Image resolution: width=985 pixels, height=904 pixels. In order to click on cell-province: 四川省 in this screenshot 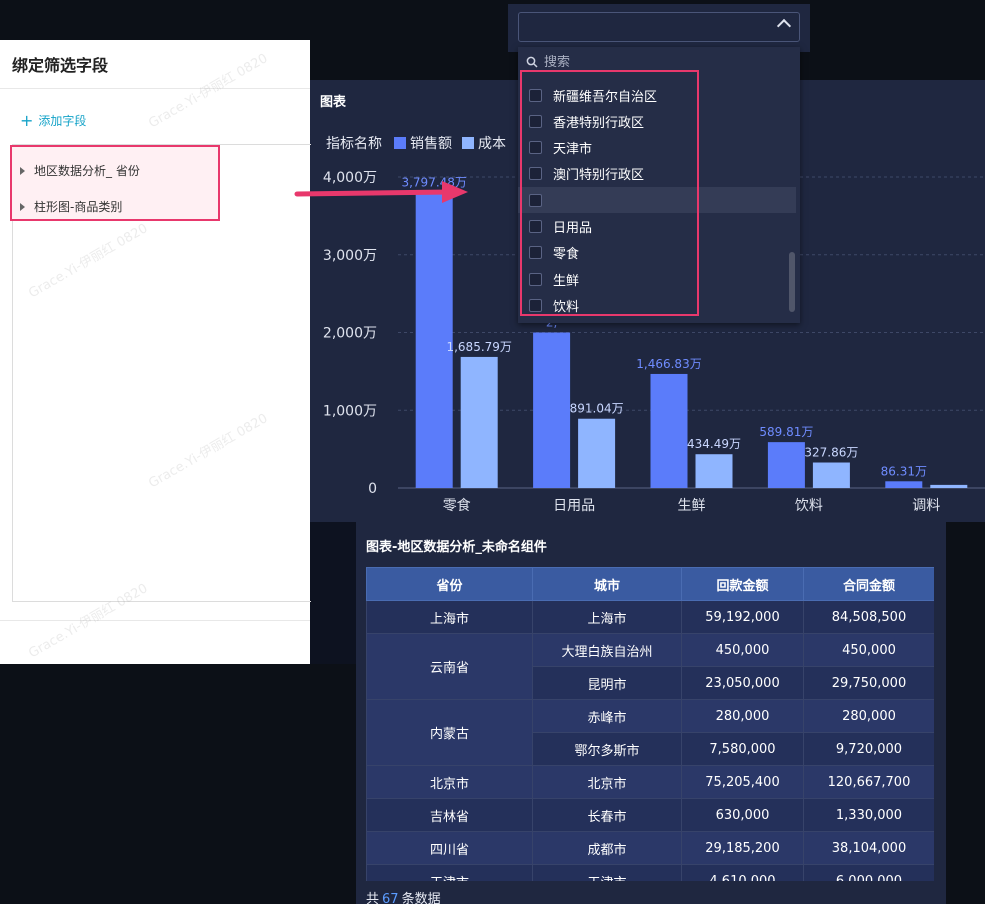, I will do `click(449, 848)`.